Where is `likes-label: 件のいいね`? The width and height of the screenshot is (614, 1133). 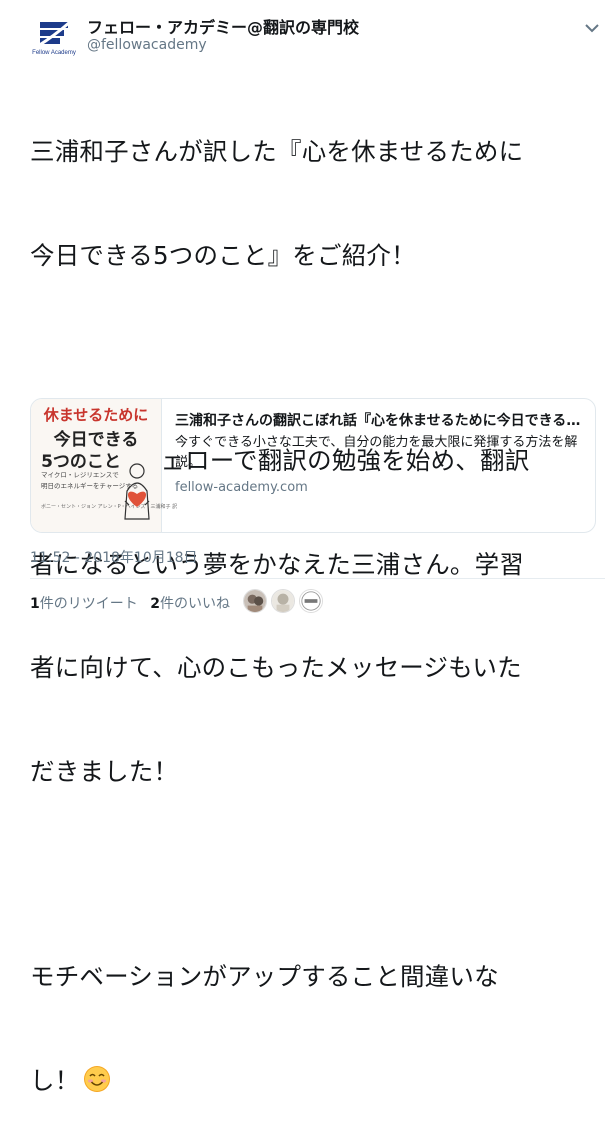 likes-label: 件のいいね is located at coordinates (194, 604).